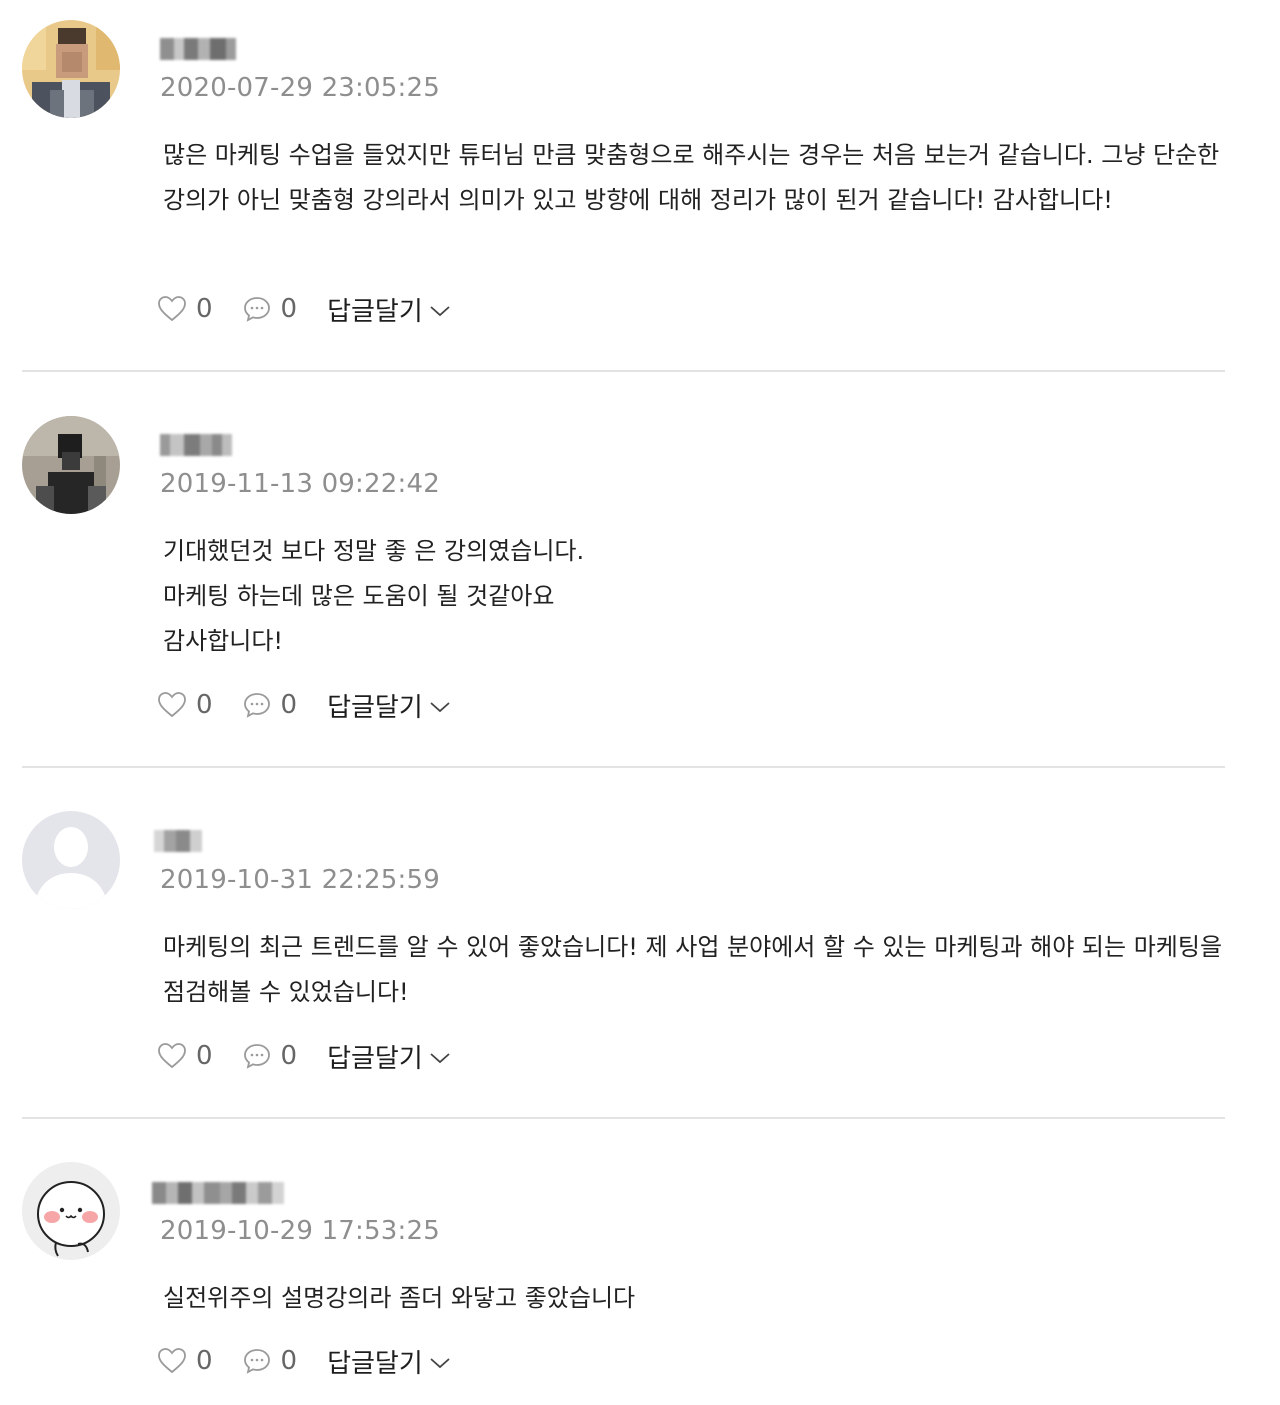 Image resolution: width=1280 pixels, height=1405 pixels. What do you see at coordinates (71, 860) in the screenshot?
I see `default-user-avatar` at bounding box center [71, 860].